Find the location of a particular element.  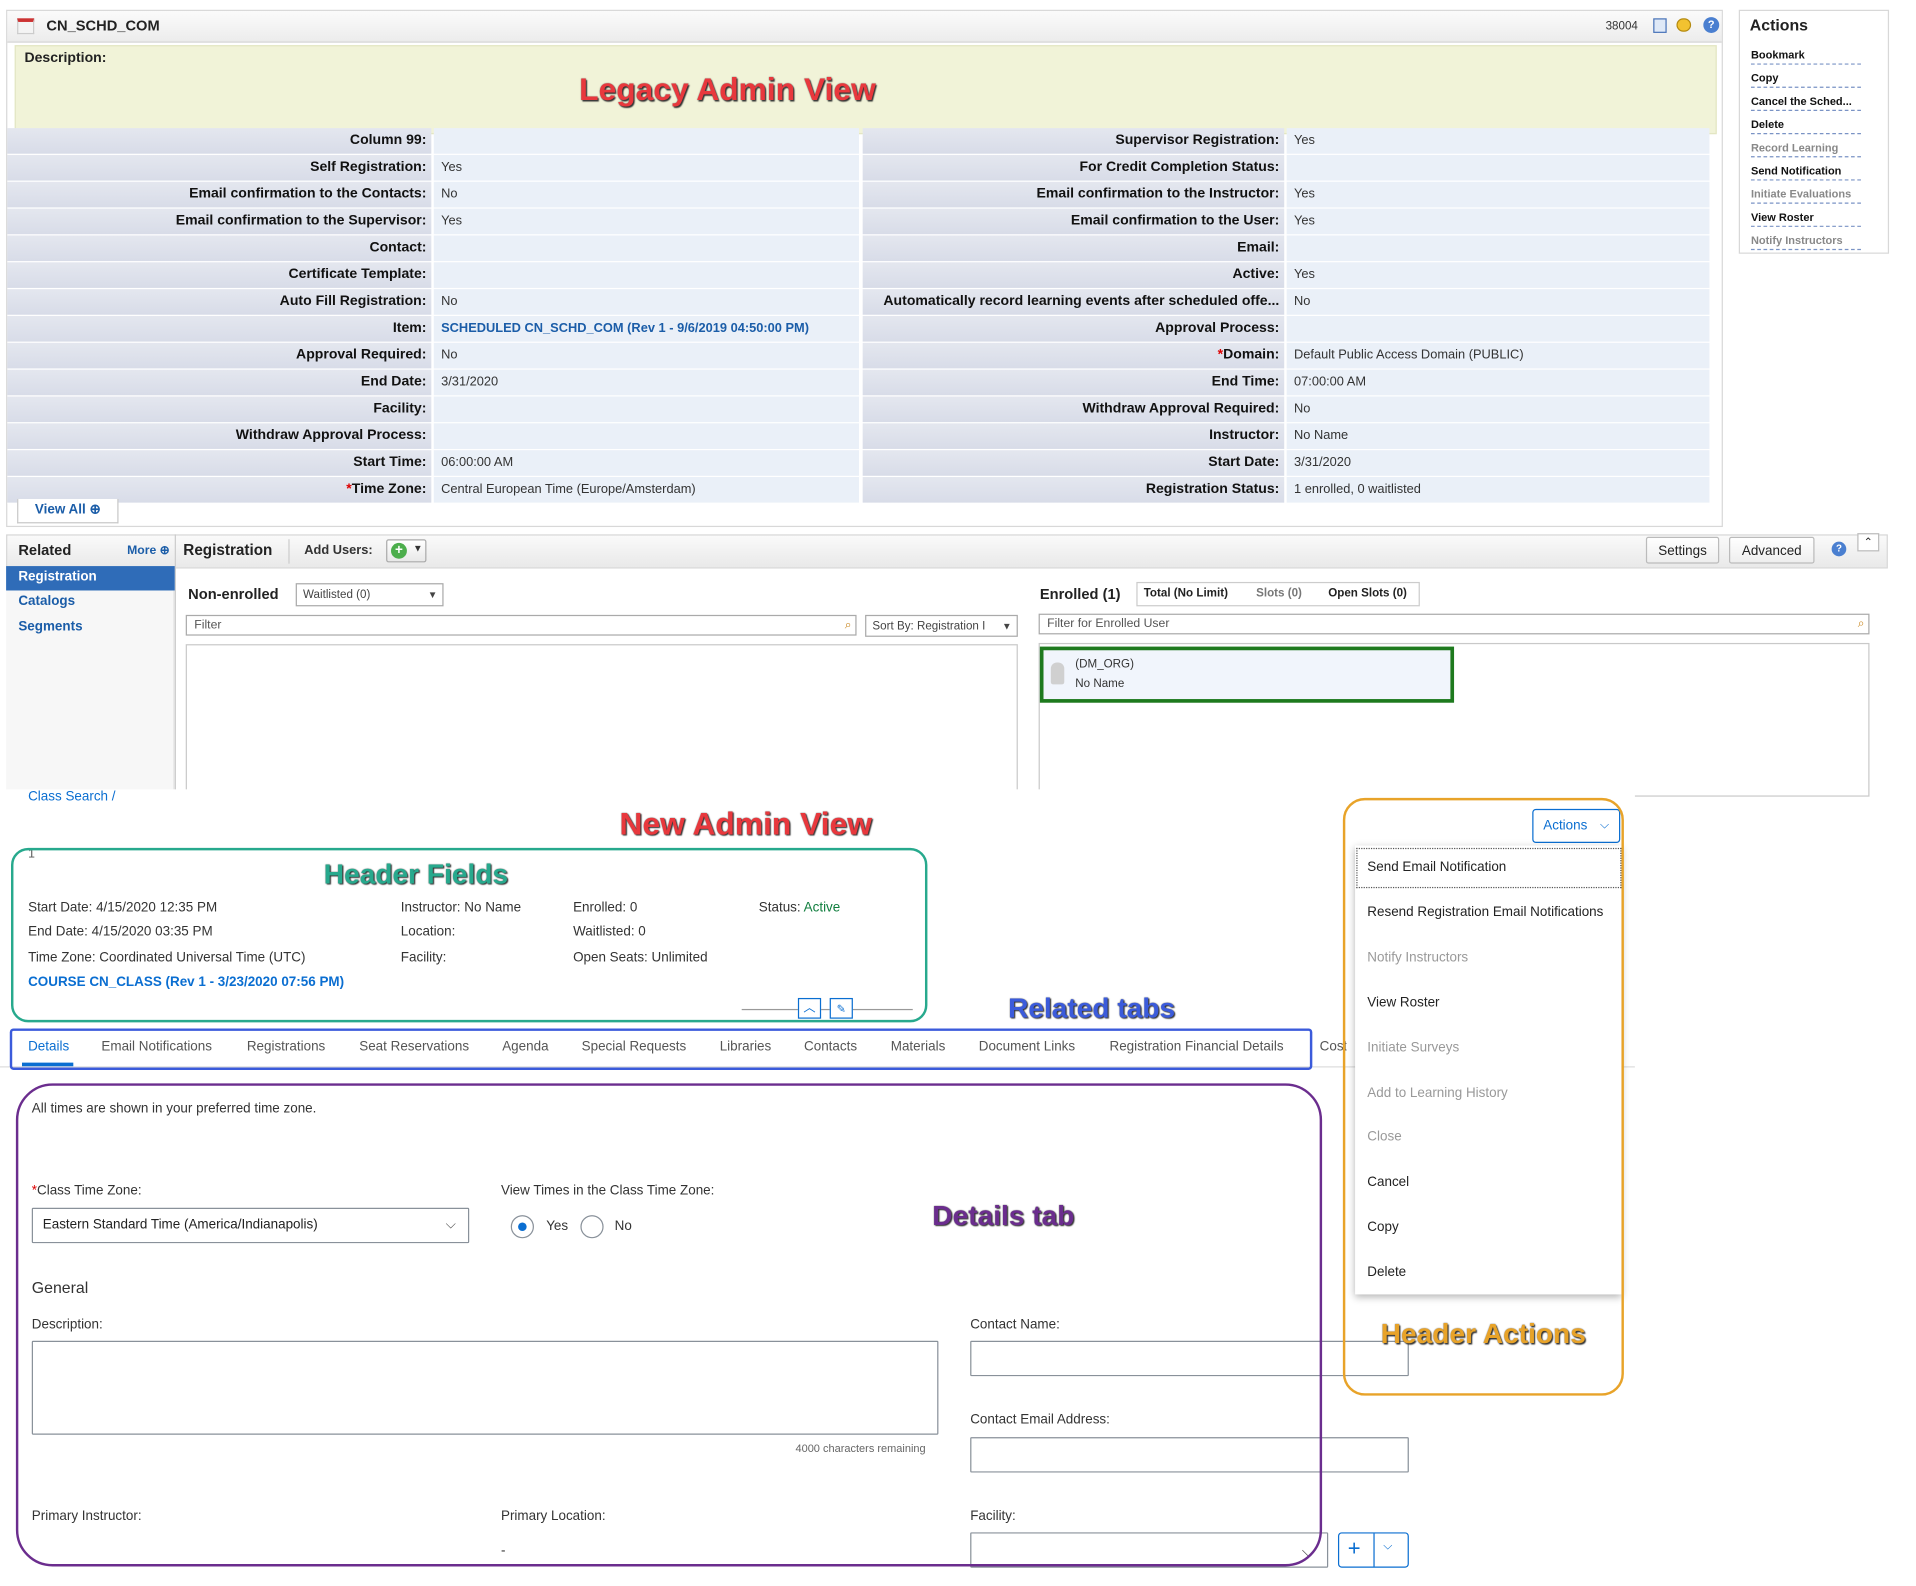

legacy-action-item: Send Notification is located at coordinates (1805, 173).